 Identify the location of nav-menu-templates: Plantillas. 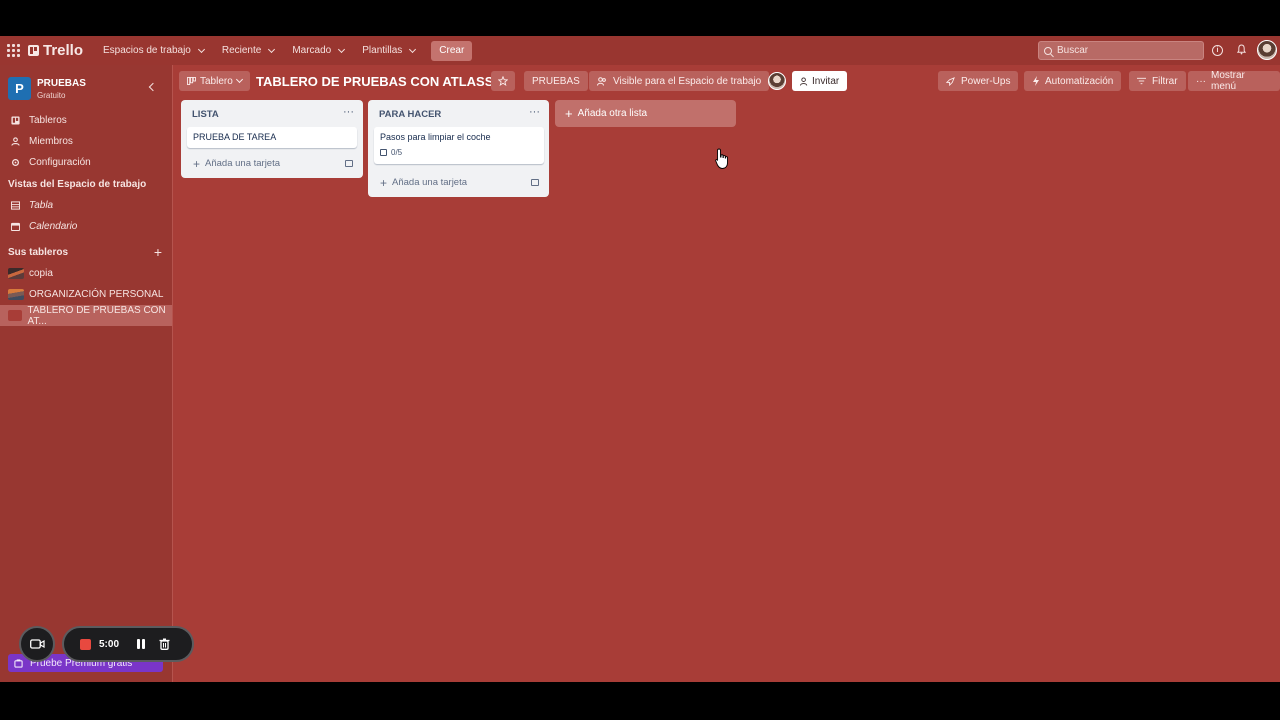
(388, 51).